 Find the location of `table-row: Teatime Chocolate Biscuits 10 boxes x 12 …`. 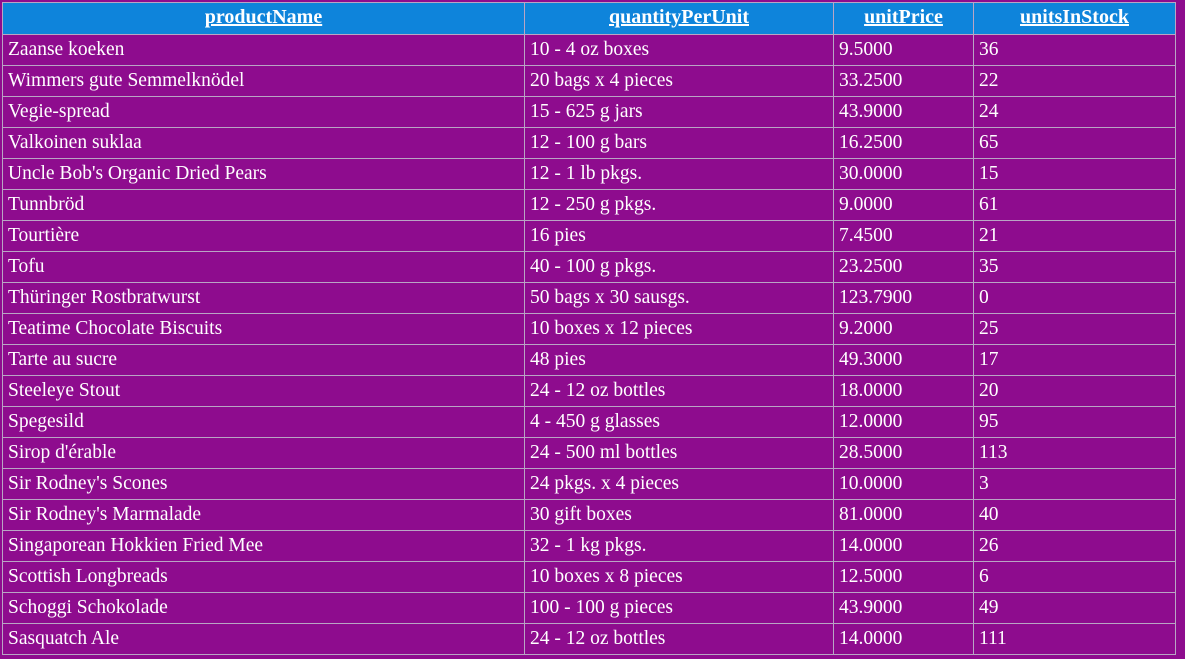

table-row: Teatime Chocolate Biscuits 10 boxes x 12 … is located at coordinates (589, 329).